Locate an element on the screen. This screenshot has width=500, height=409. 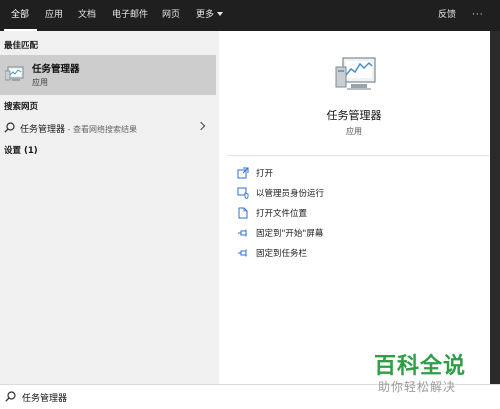
tab-apps: 应用 is located at coordinates (54, 15).